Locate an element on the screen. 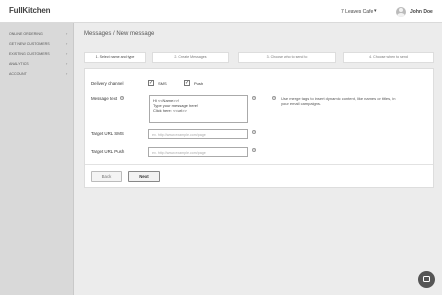 The width and height of the screenshot is (442, 295). sms-label: SMS is located at coordinates (162, 83).